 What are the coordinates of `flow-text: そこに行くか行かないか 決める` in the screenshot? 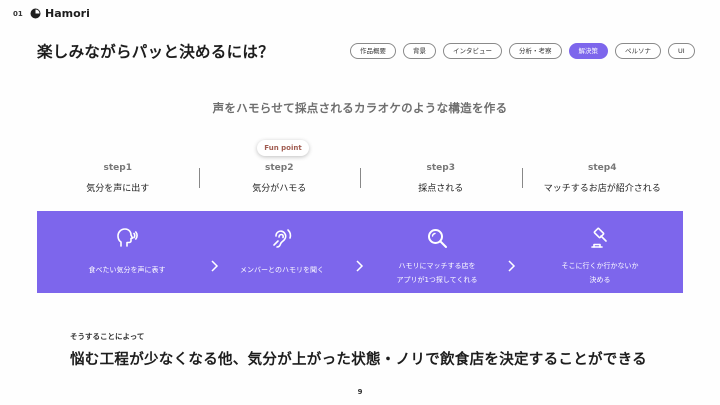 It's located at (600, 273).